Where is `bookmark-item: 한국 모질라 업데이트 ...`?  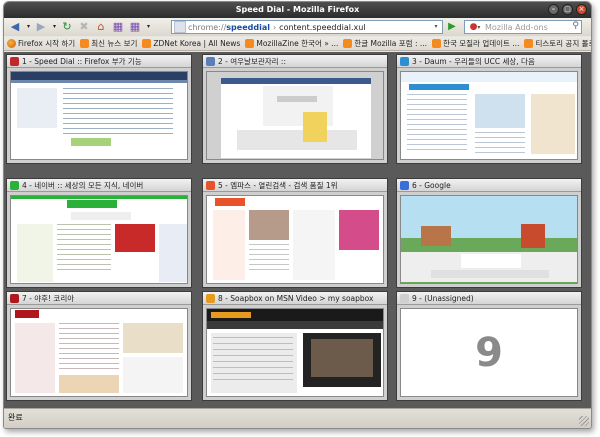 bookmark-item: 한국 모질라 업데이트 ... is located at coordinates (475, 43).